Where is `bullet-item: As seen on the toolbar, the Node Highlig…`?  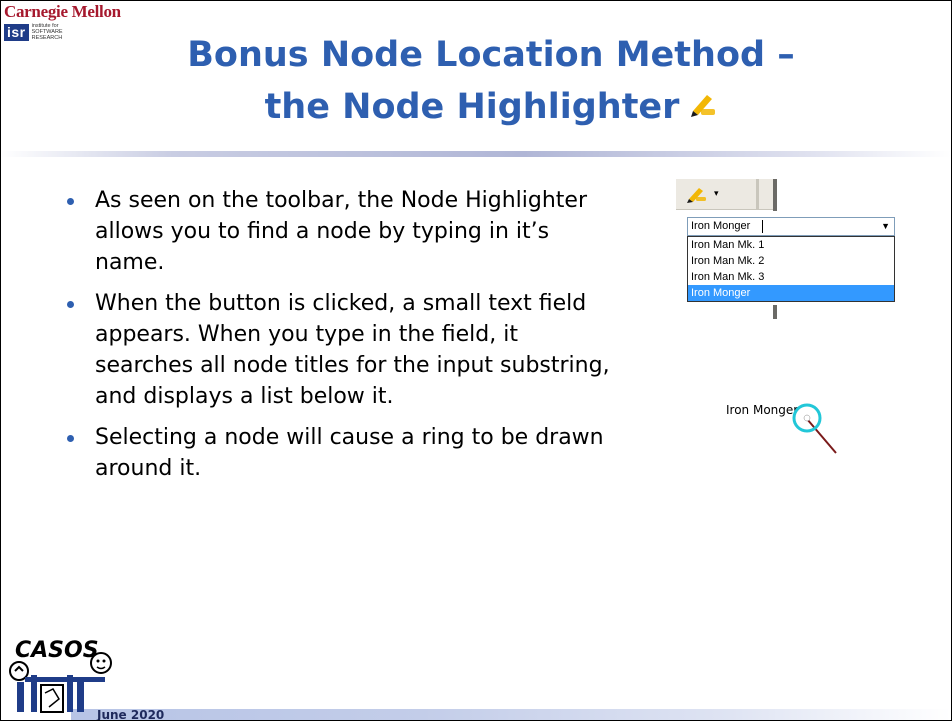
bullet-item: As seen on the toolbar, the Node Highlig… is located at coordinates (341, 231).